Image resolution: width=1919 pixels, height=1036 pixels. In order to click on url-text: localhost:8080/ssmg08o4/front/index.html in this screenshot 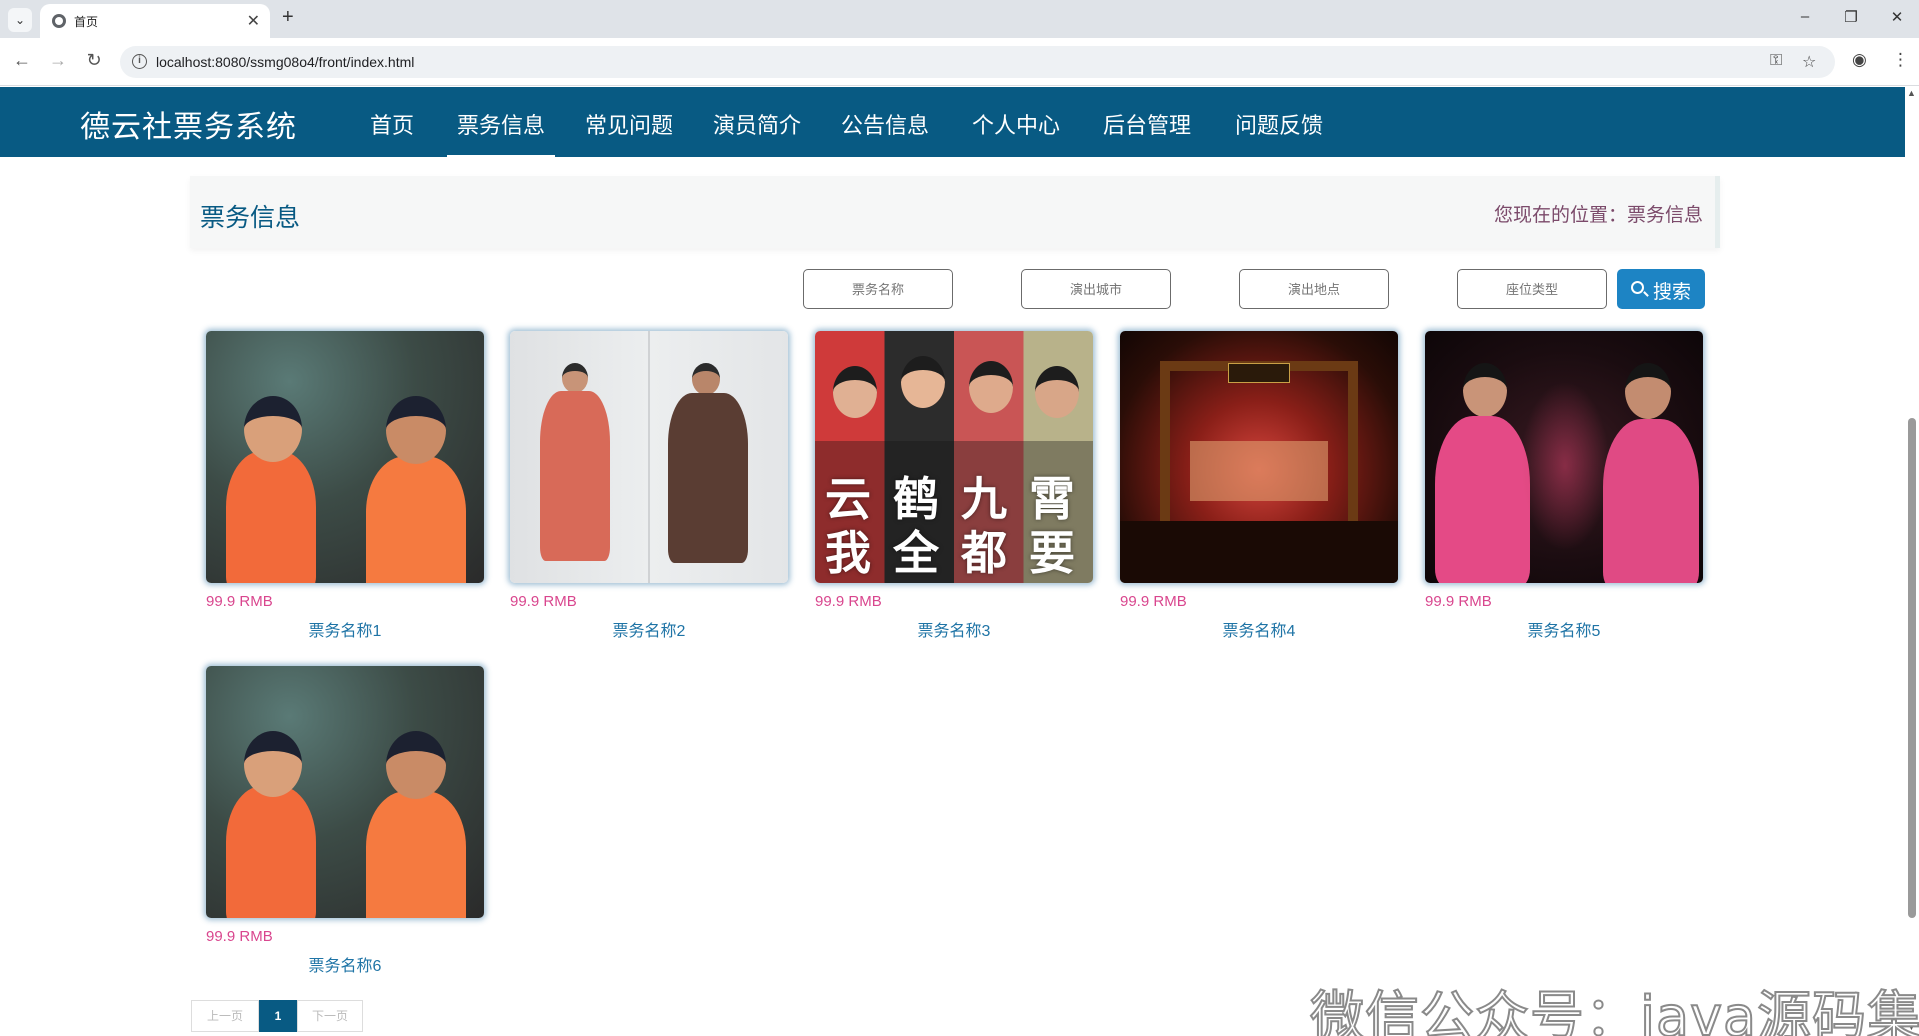, I will do `click(285, 62)`.